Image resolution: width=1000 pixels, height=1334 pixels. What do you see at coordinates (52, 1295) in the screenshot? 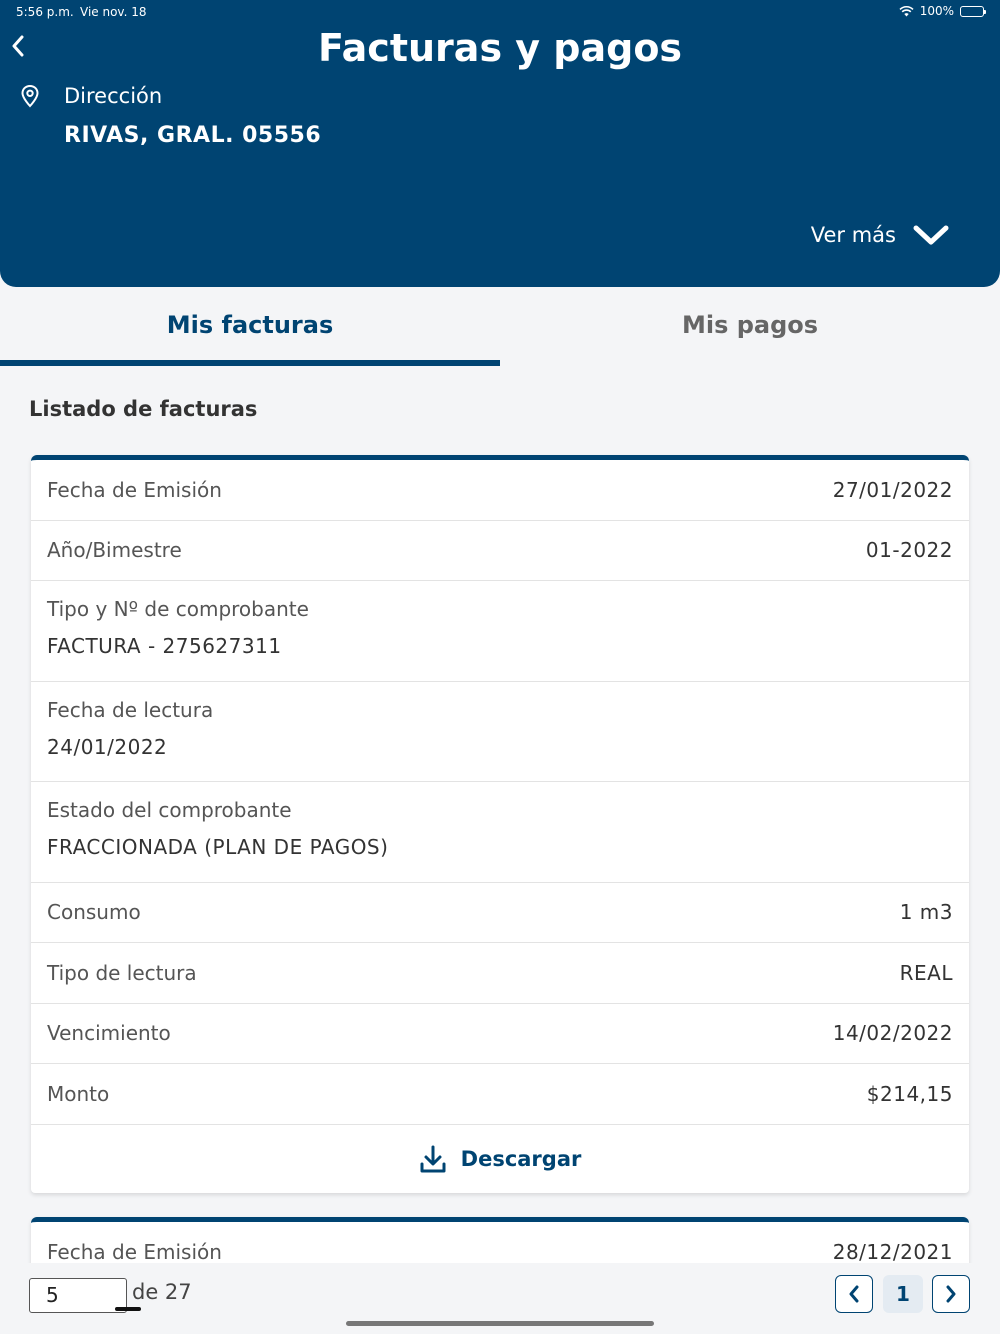
I see `page-select-value: 5` at bounding box center [52, 1295].